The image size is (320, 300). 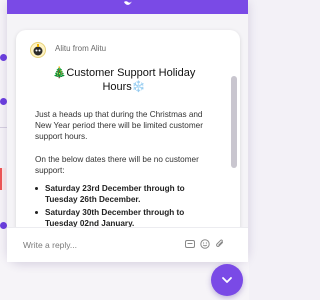 I want to click on reply-input, so click(x=98, y=245).